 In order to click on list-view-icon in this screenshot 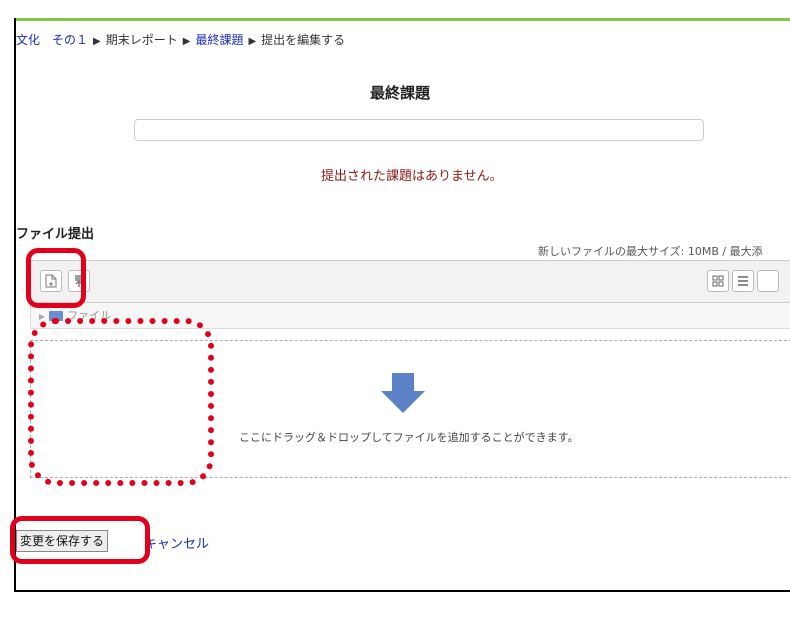, I will do `click(743, 281)`.